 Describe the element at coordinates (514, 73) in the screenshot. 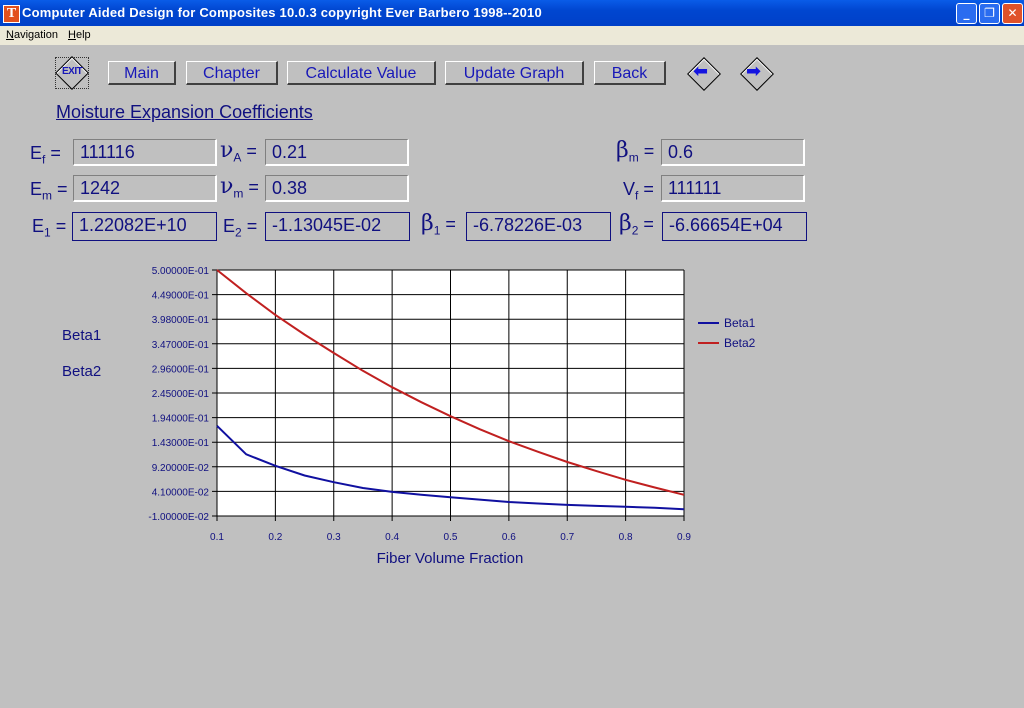

I see `update-graph-button: Update Graph` at that location.